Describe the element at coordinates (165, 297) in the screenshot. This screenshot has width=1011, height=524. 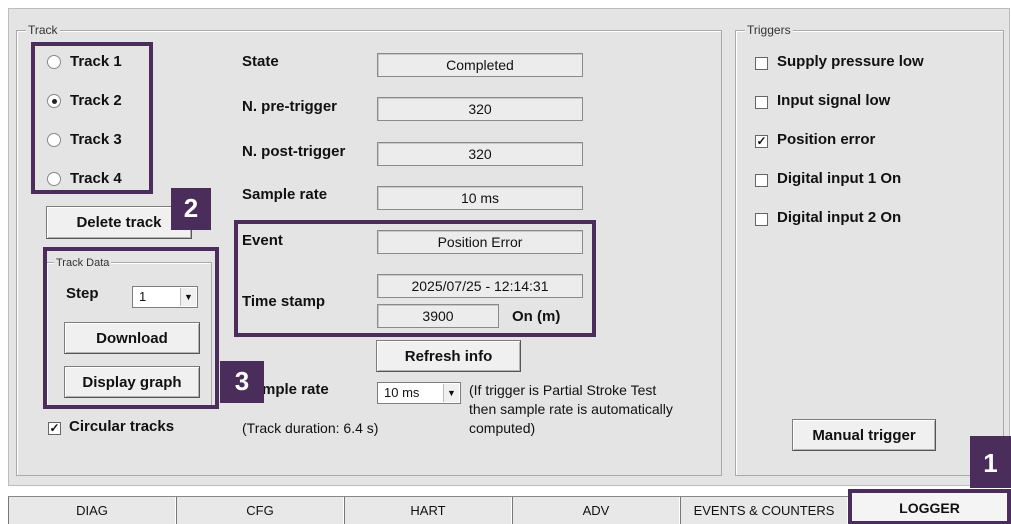
I see `step-select: 1 ▼` at that location.